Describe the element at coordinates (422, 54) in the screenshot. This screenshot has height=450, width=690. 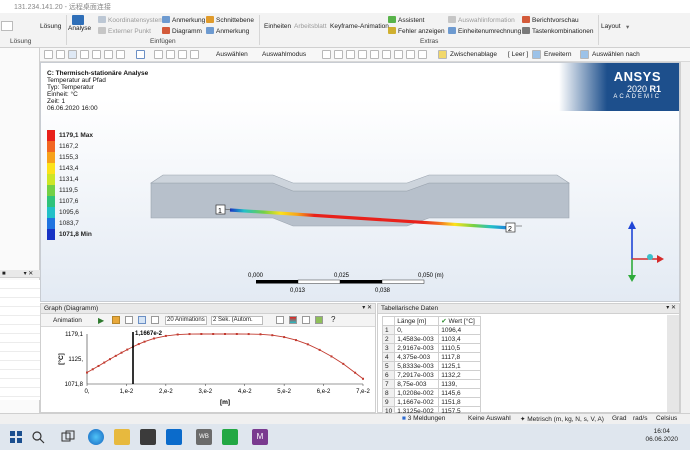
I see `filter9-icon` at that location.